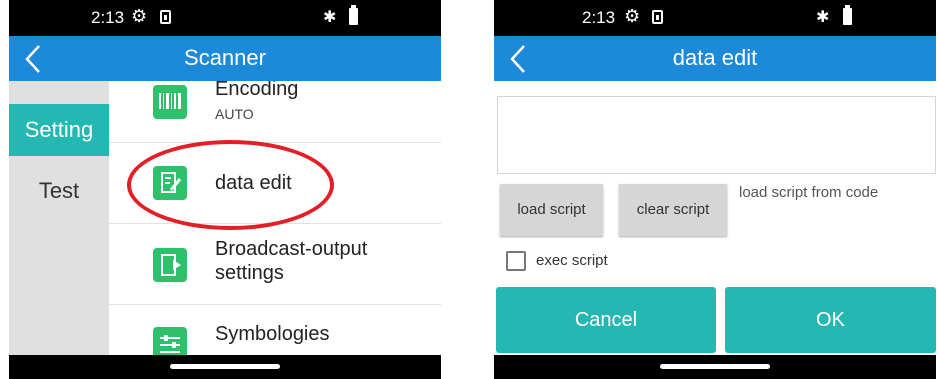 The width and height of the screenshot is (938, 379). What do you see at coordinates (551, 210) in the screenshot?
I see `load-script-button: load script` at bounding box center [551, 210].